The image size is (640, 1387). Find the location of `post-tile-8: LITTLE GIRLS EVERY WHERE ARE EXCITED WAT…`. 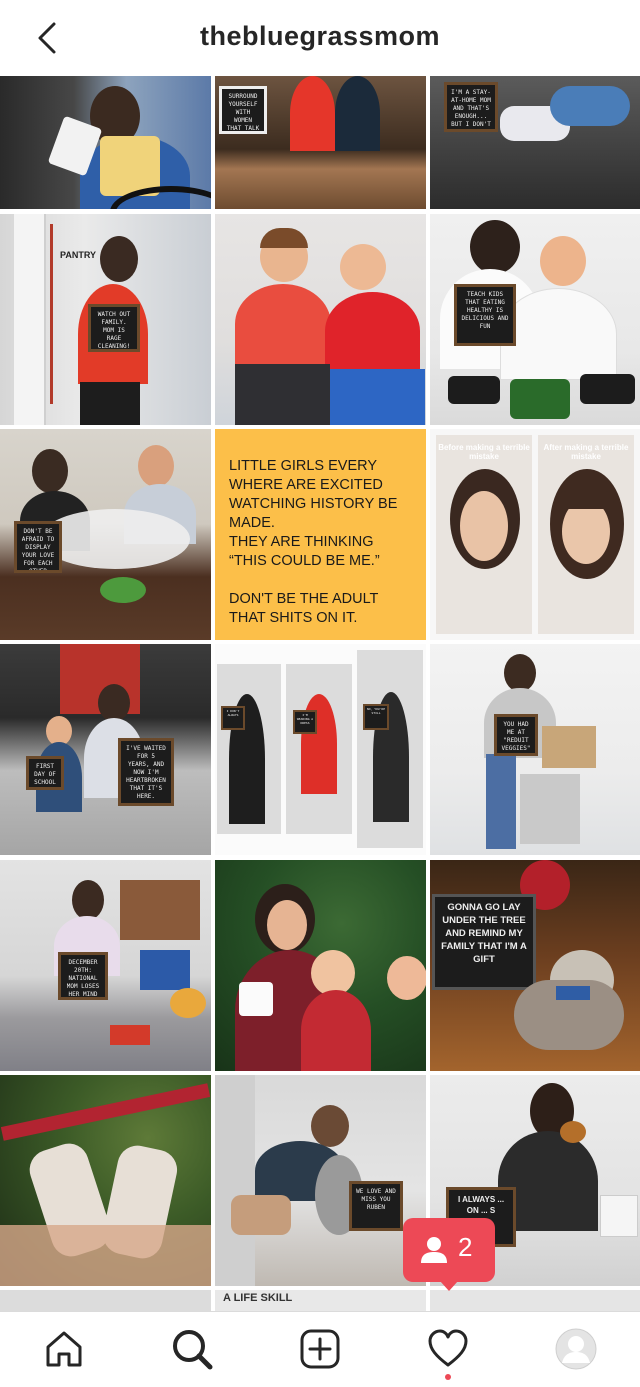

post-tile-8: LITTLE GIRLS EVERY WHERE ARE EXCITED WAT… is located at coordinates (320, 534).